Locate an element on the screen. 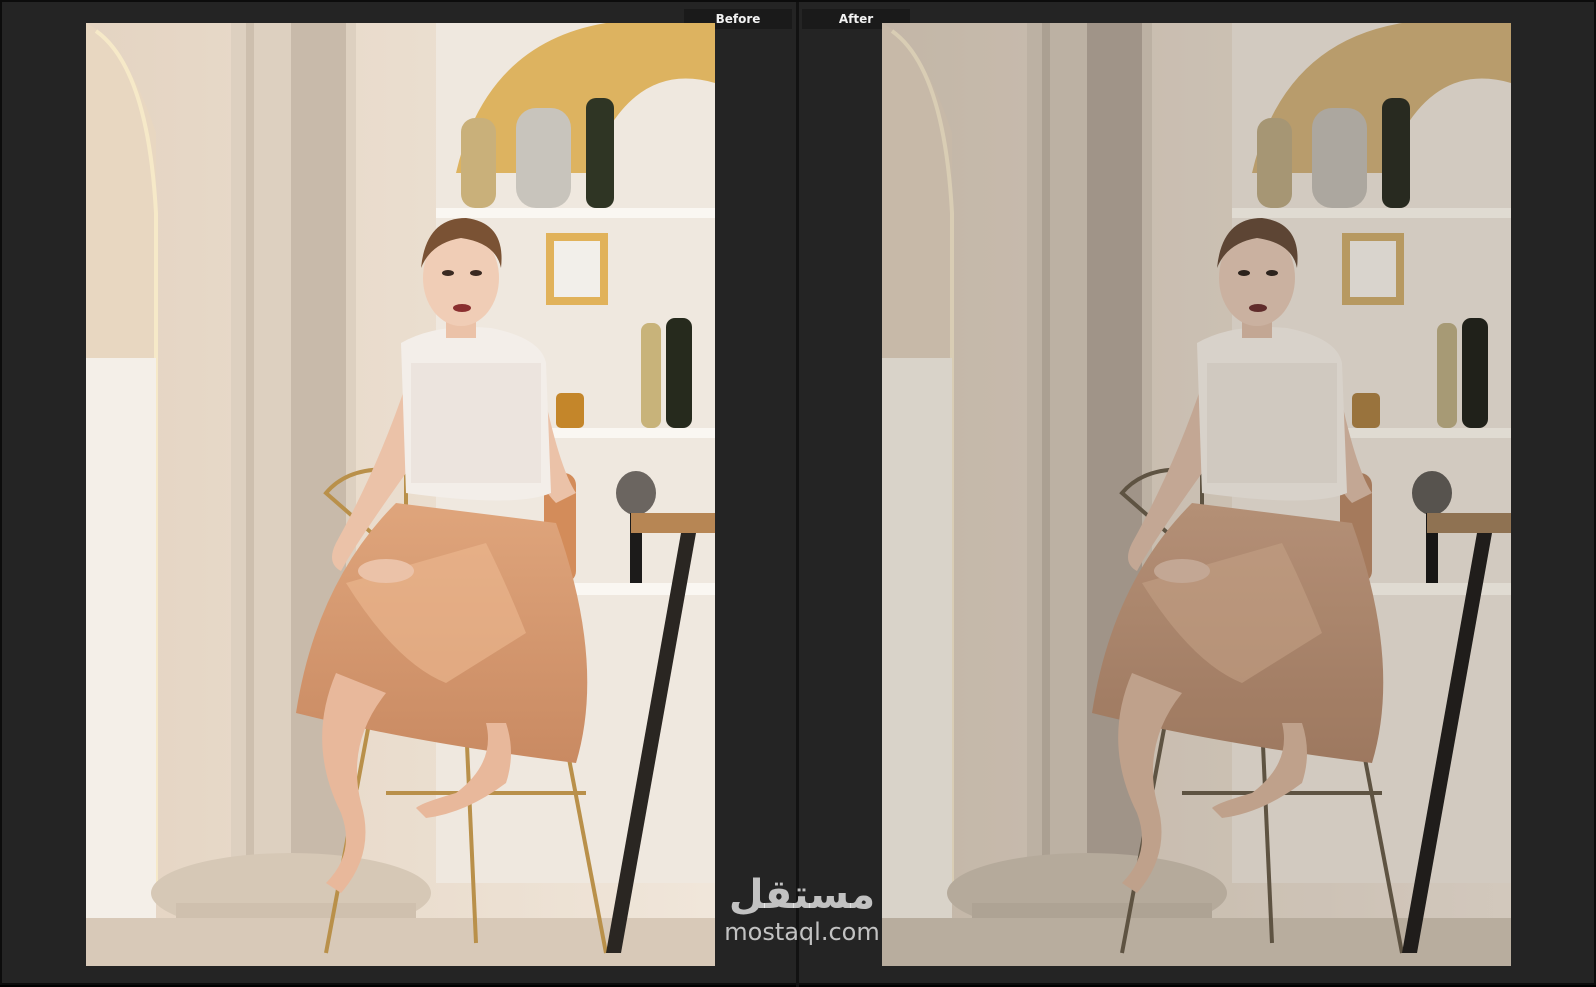 The height and width of the screenshot is (987, 1596). panel-divider is located at coordinates (797, 494).